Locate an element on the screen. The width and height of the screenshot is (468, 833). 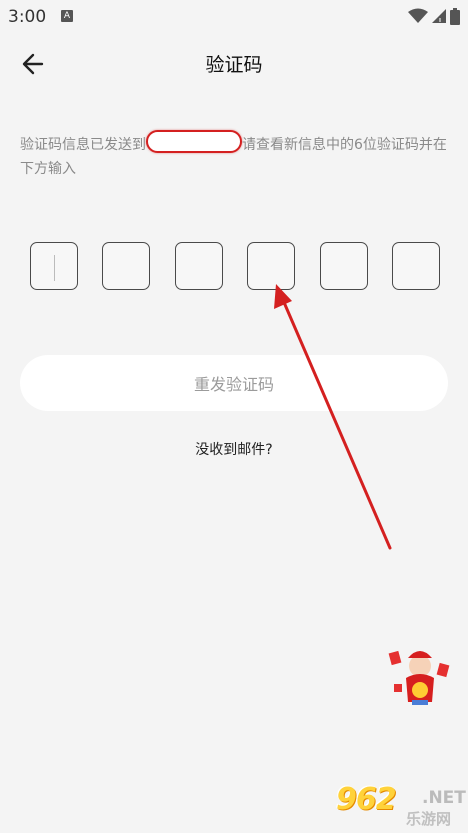
accessibility-notification-icon: A is located at coordinates (67, 16).